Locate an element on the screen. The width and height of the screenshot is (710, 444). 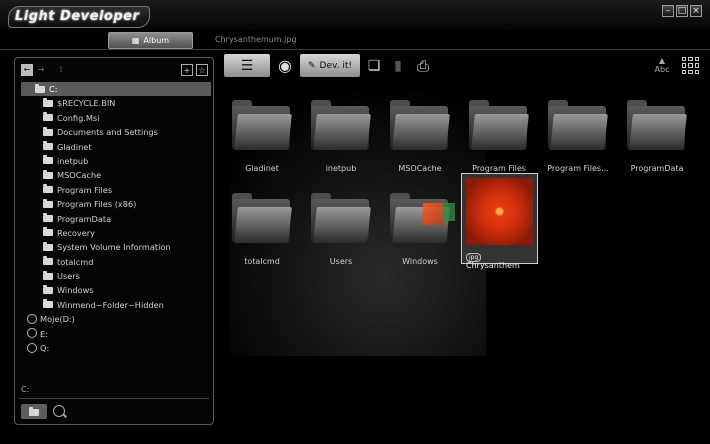
tree-item: Documents and Settings is located at coordinates (116, 132).